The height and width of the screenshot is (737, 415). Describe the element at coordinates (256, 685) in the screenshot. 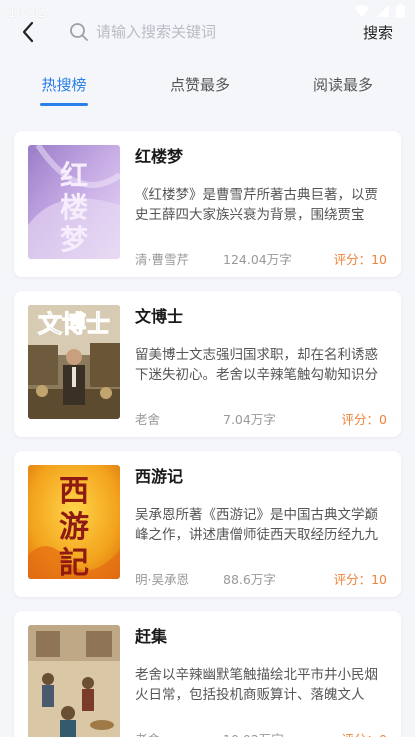

I see `book-description: 老舍以辛辣幽默笔触描绘北平市井小民烟火日常，包括投机商贩算计、落魄文人` at that location.